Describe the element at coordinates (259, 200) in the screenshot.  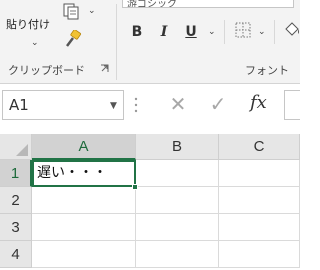
I see `cell-c2` at that location.